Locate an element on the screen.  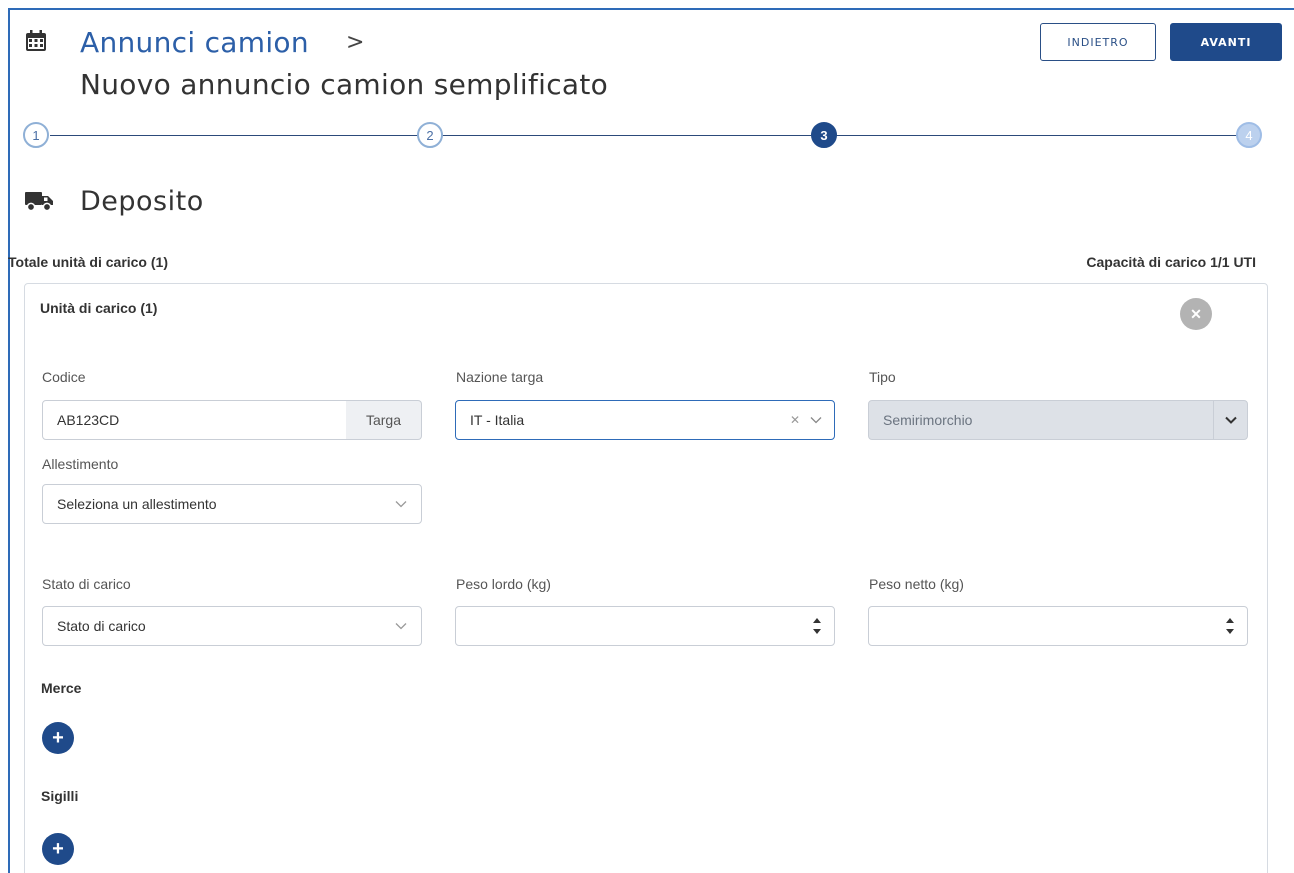
codice-value: AB123CD is located at coordinates (88, 420).